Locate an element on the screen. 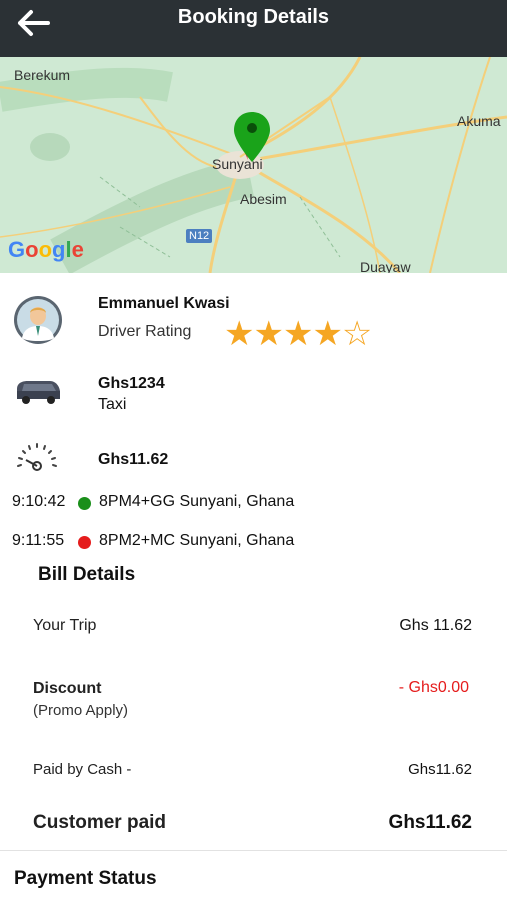  customer-paid-value: Ghs11.62 is located at coordinates (430, 822).